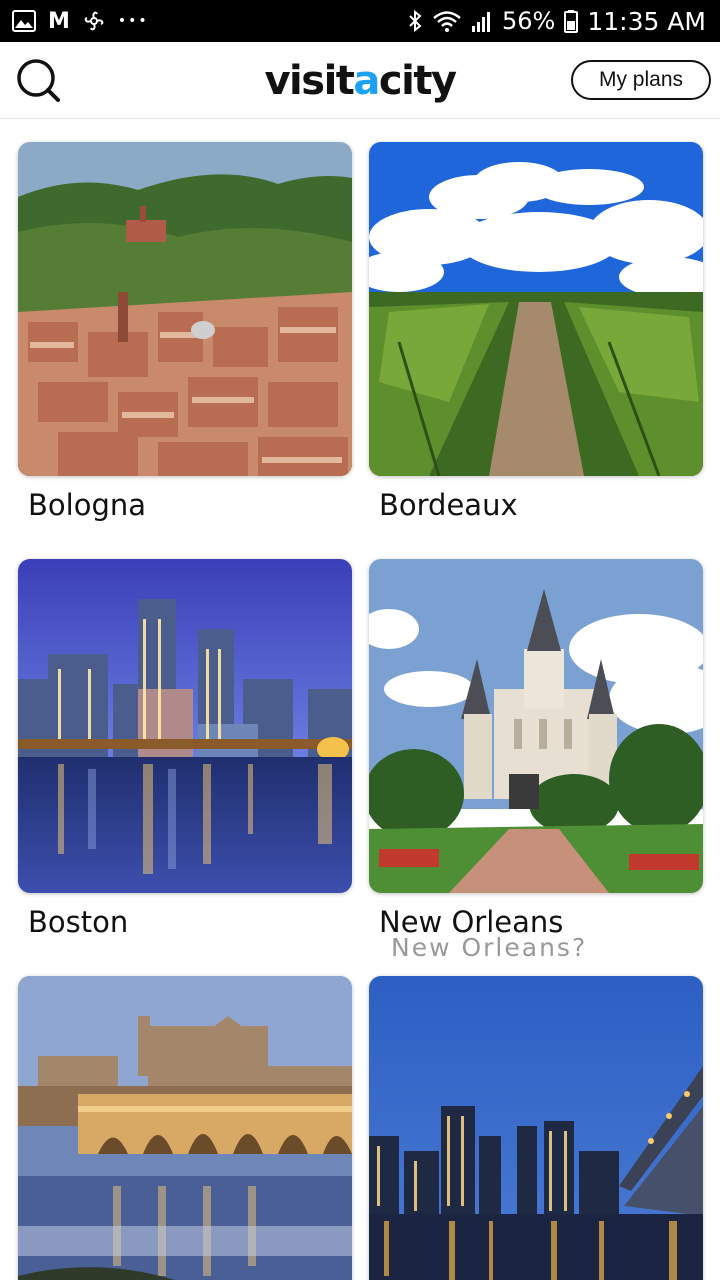  Describe the element at coordinates (87, 505) in the screenshot. I see `city-name: Bologna` at that location.